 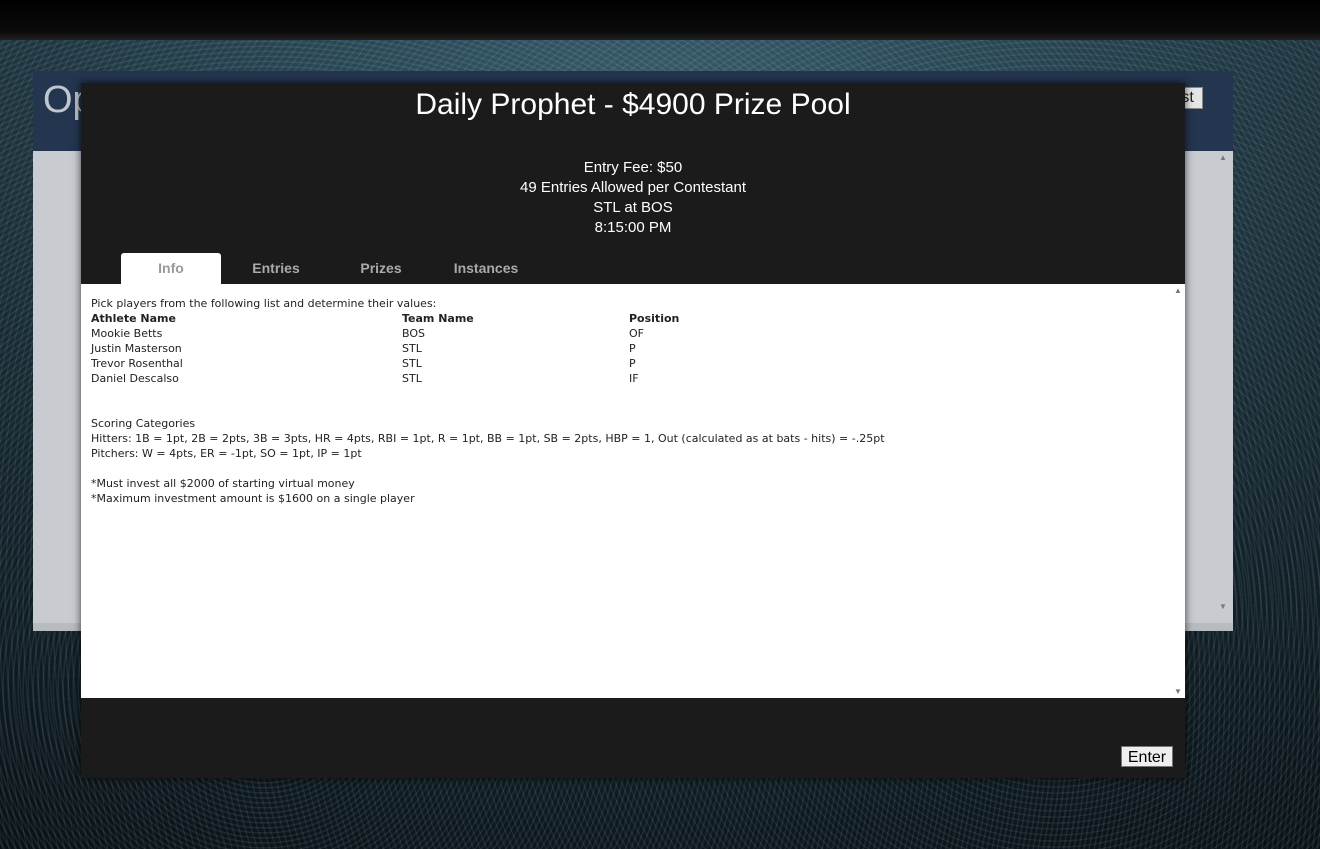 I want to click on athlete-name: Daniel Descalso, so click(x=135, y=378).